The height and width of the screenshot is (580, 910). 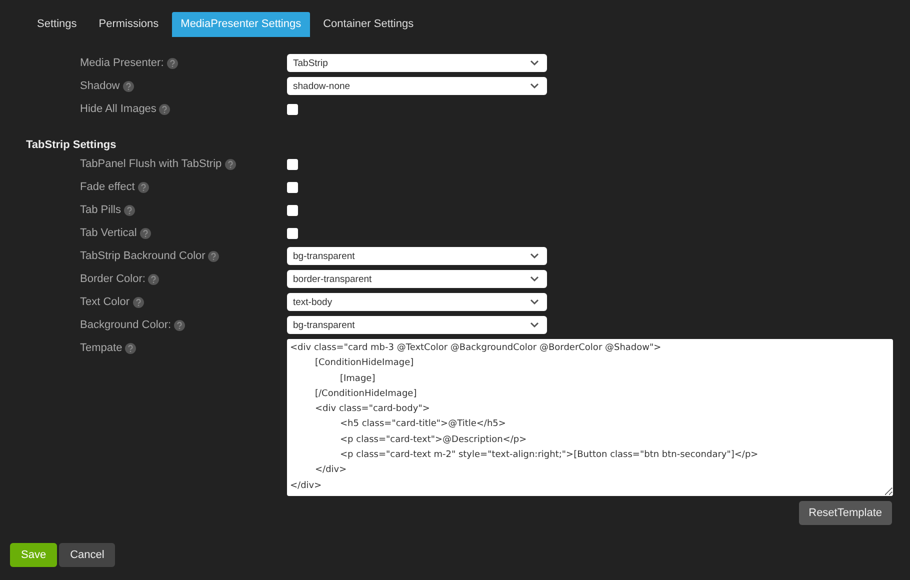 What do you see at coordinates (100, 86) in the screenshot?
I see `field-label: Shadow` at bounding box center [100, 86].